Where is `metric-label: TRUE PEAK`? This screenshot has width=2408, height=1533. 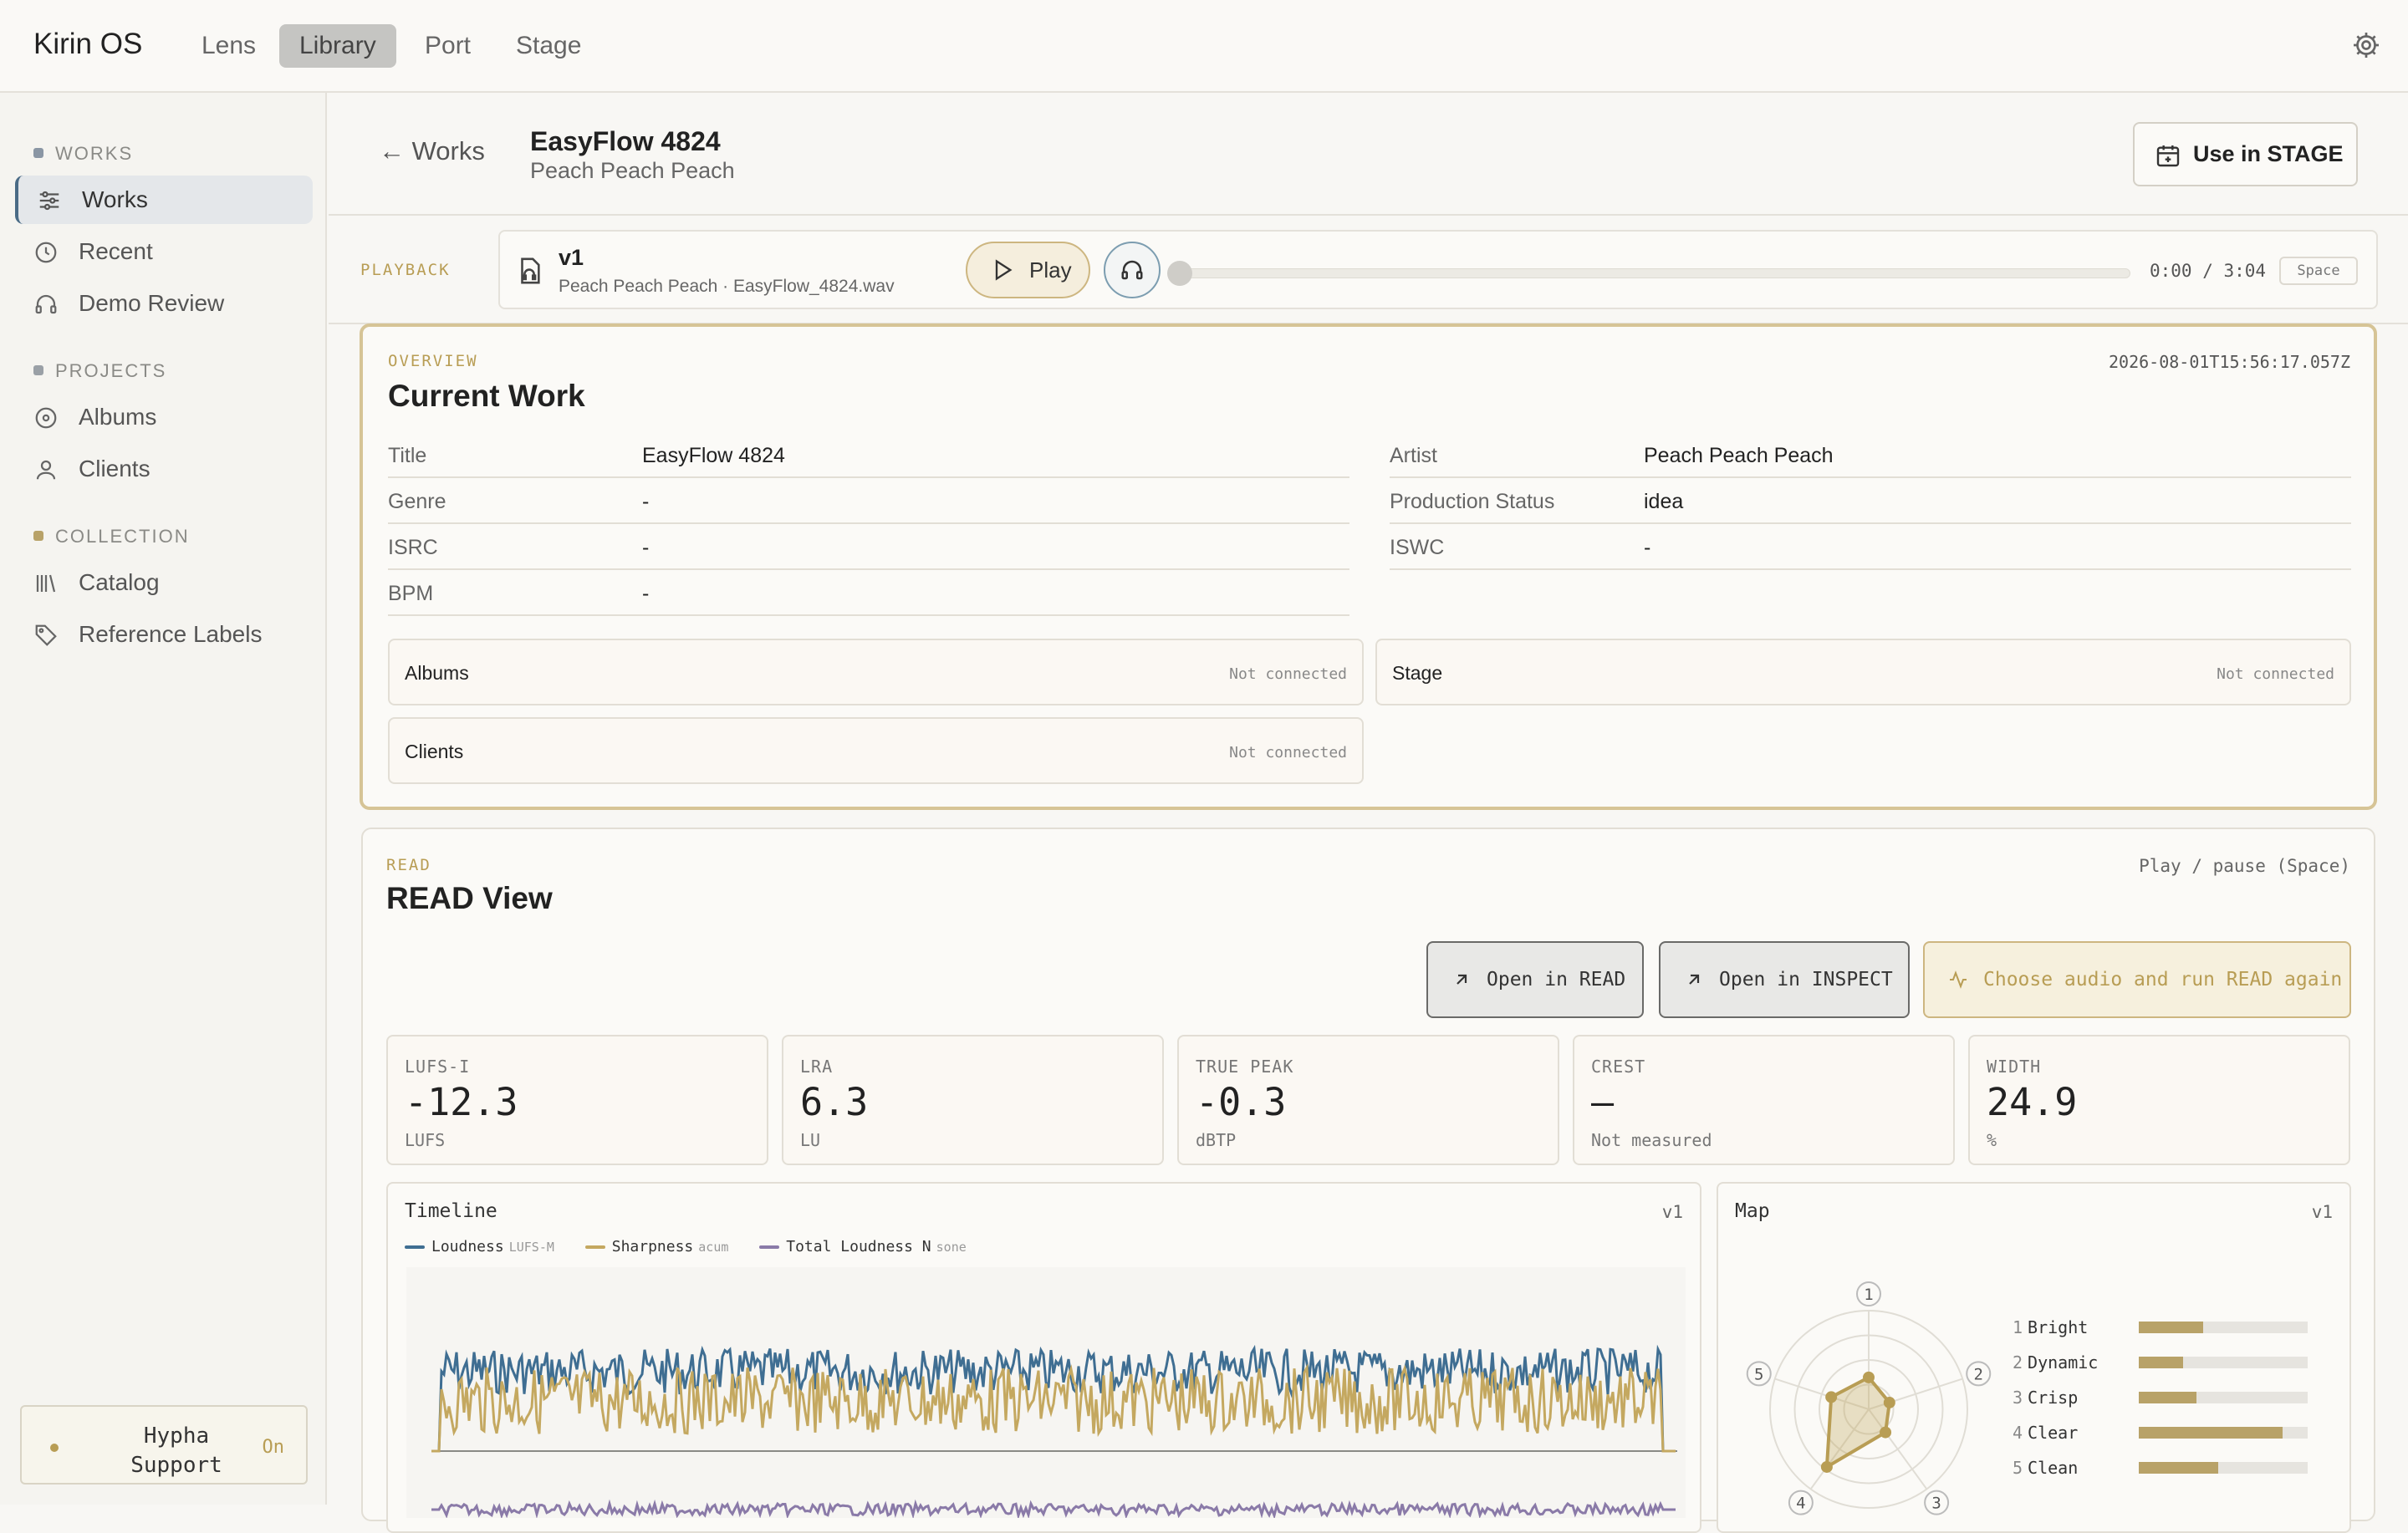 metric-label: TRUE PEAK is located at coordinates (1245, 1067).